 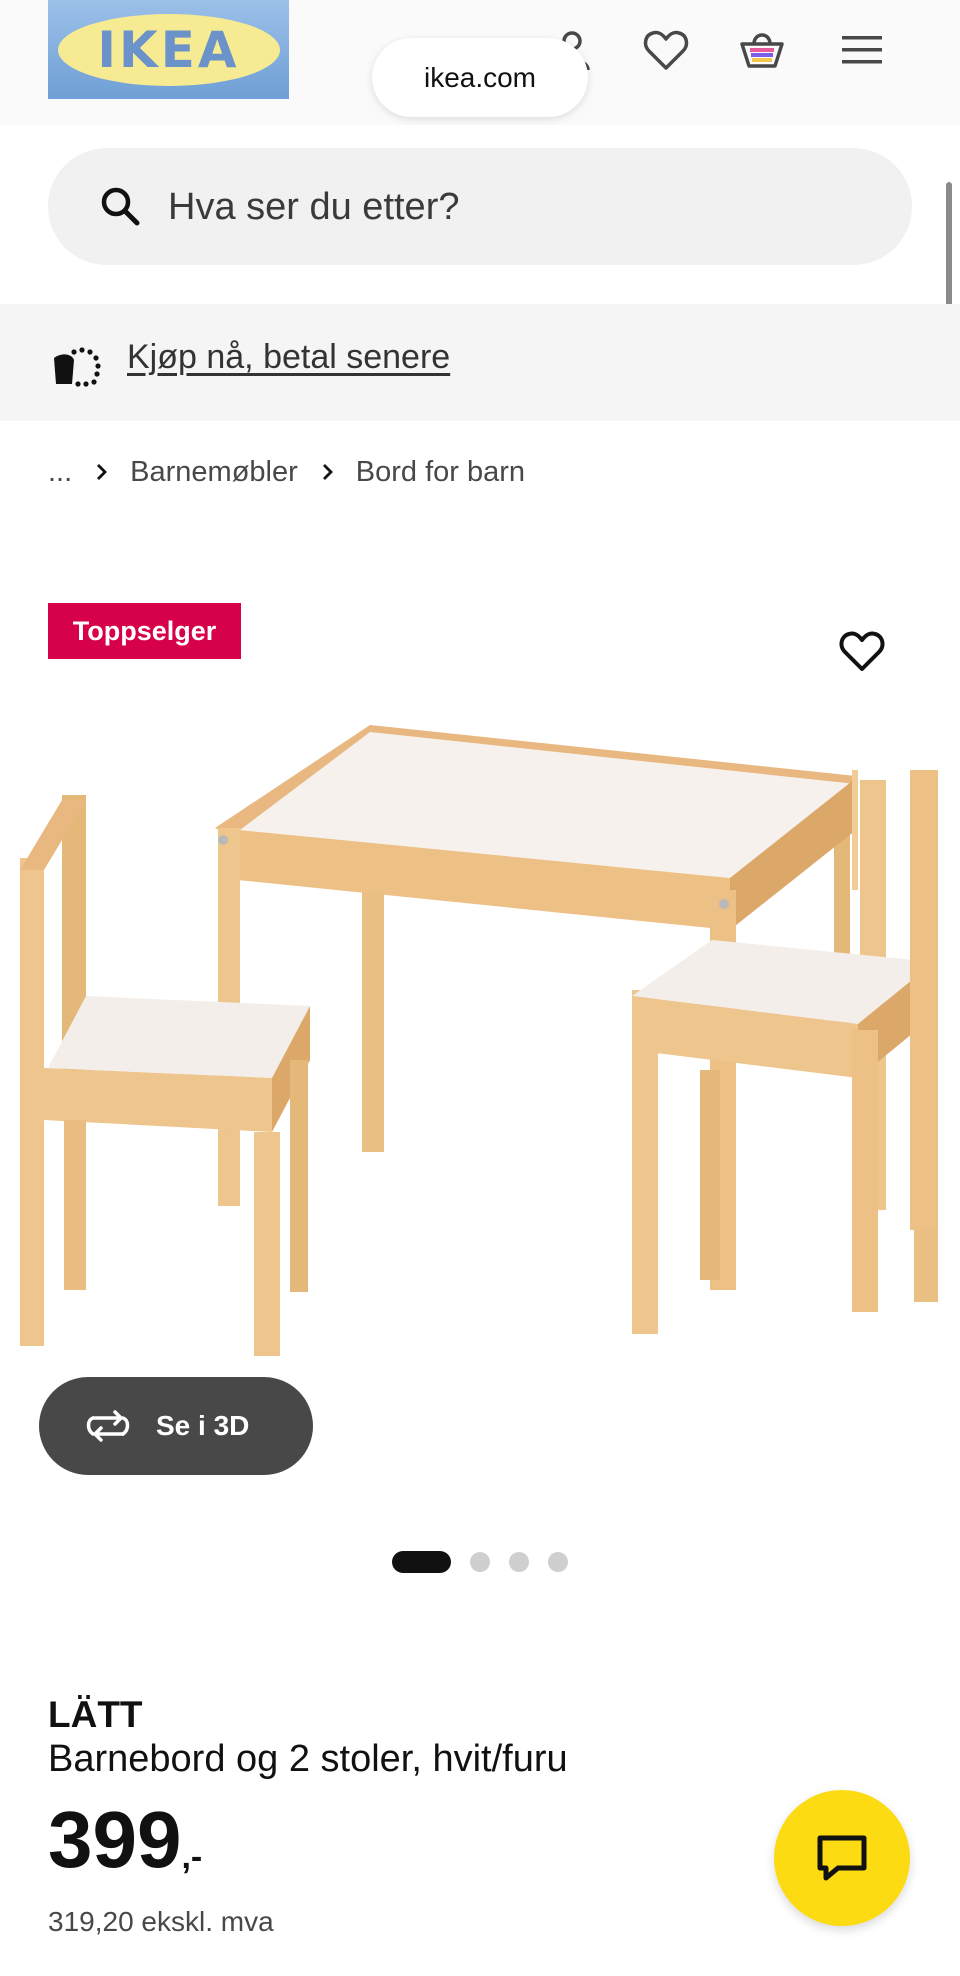 I want to click on chat-button, so click(x=842, y=1858).